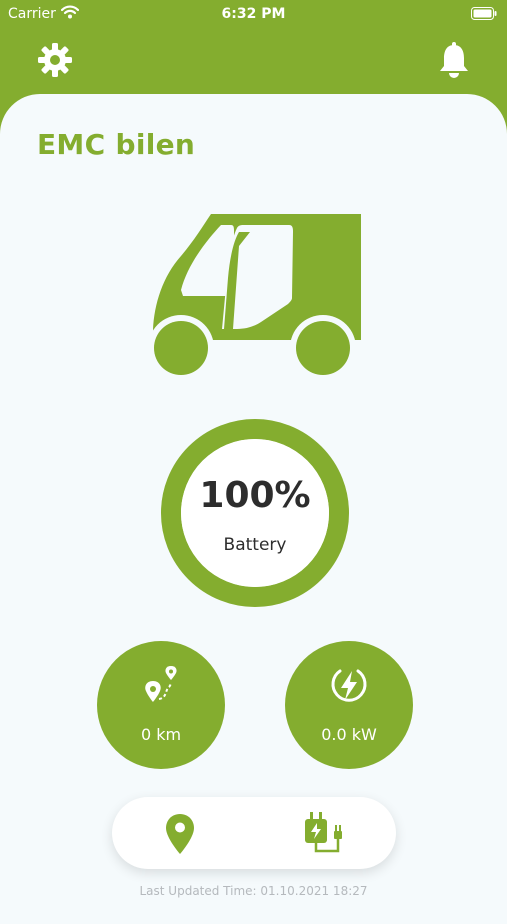  Describe the element at coordinates (116, 144) in the screenshot. I see `vehicle-name: EMC bilen` at that location.